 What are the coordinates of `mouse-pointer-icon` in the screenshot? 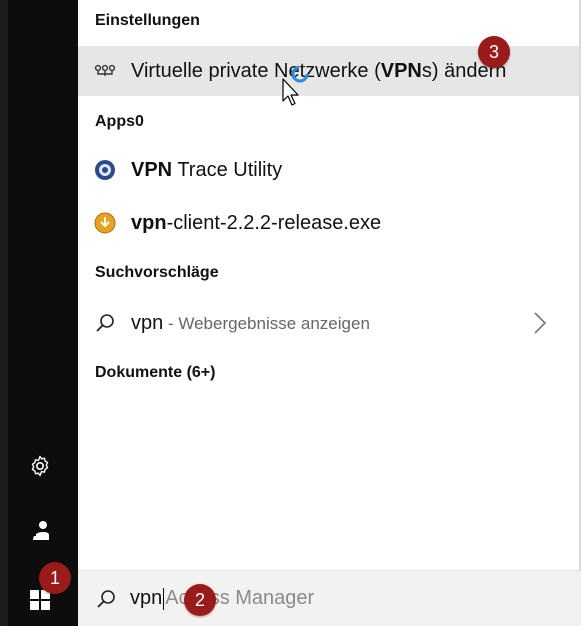 It's located at (290, 92).